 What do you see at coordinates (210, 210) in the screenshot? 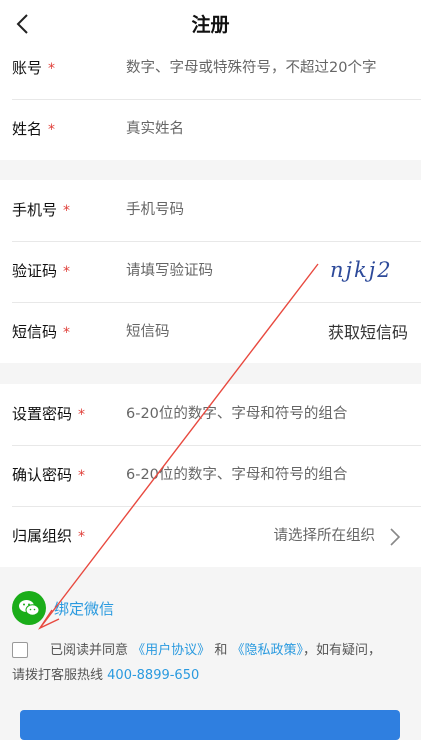
I see `phone-row: 手机号 * 手机号码` at bounding box center [210, 210].